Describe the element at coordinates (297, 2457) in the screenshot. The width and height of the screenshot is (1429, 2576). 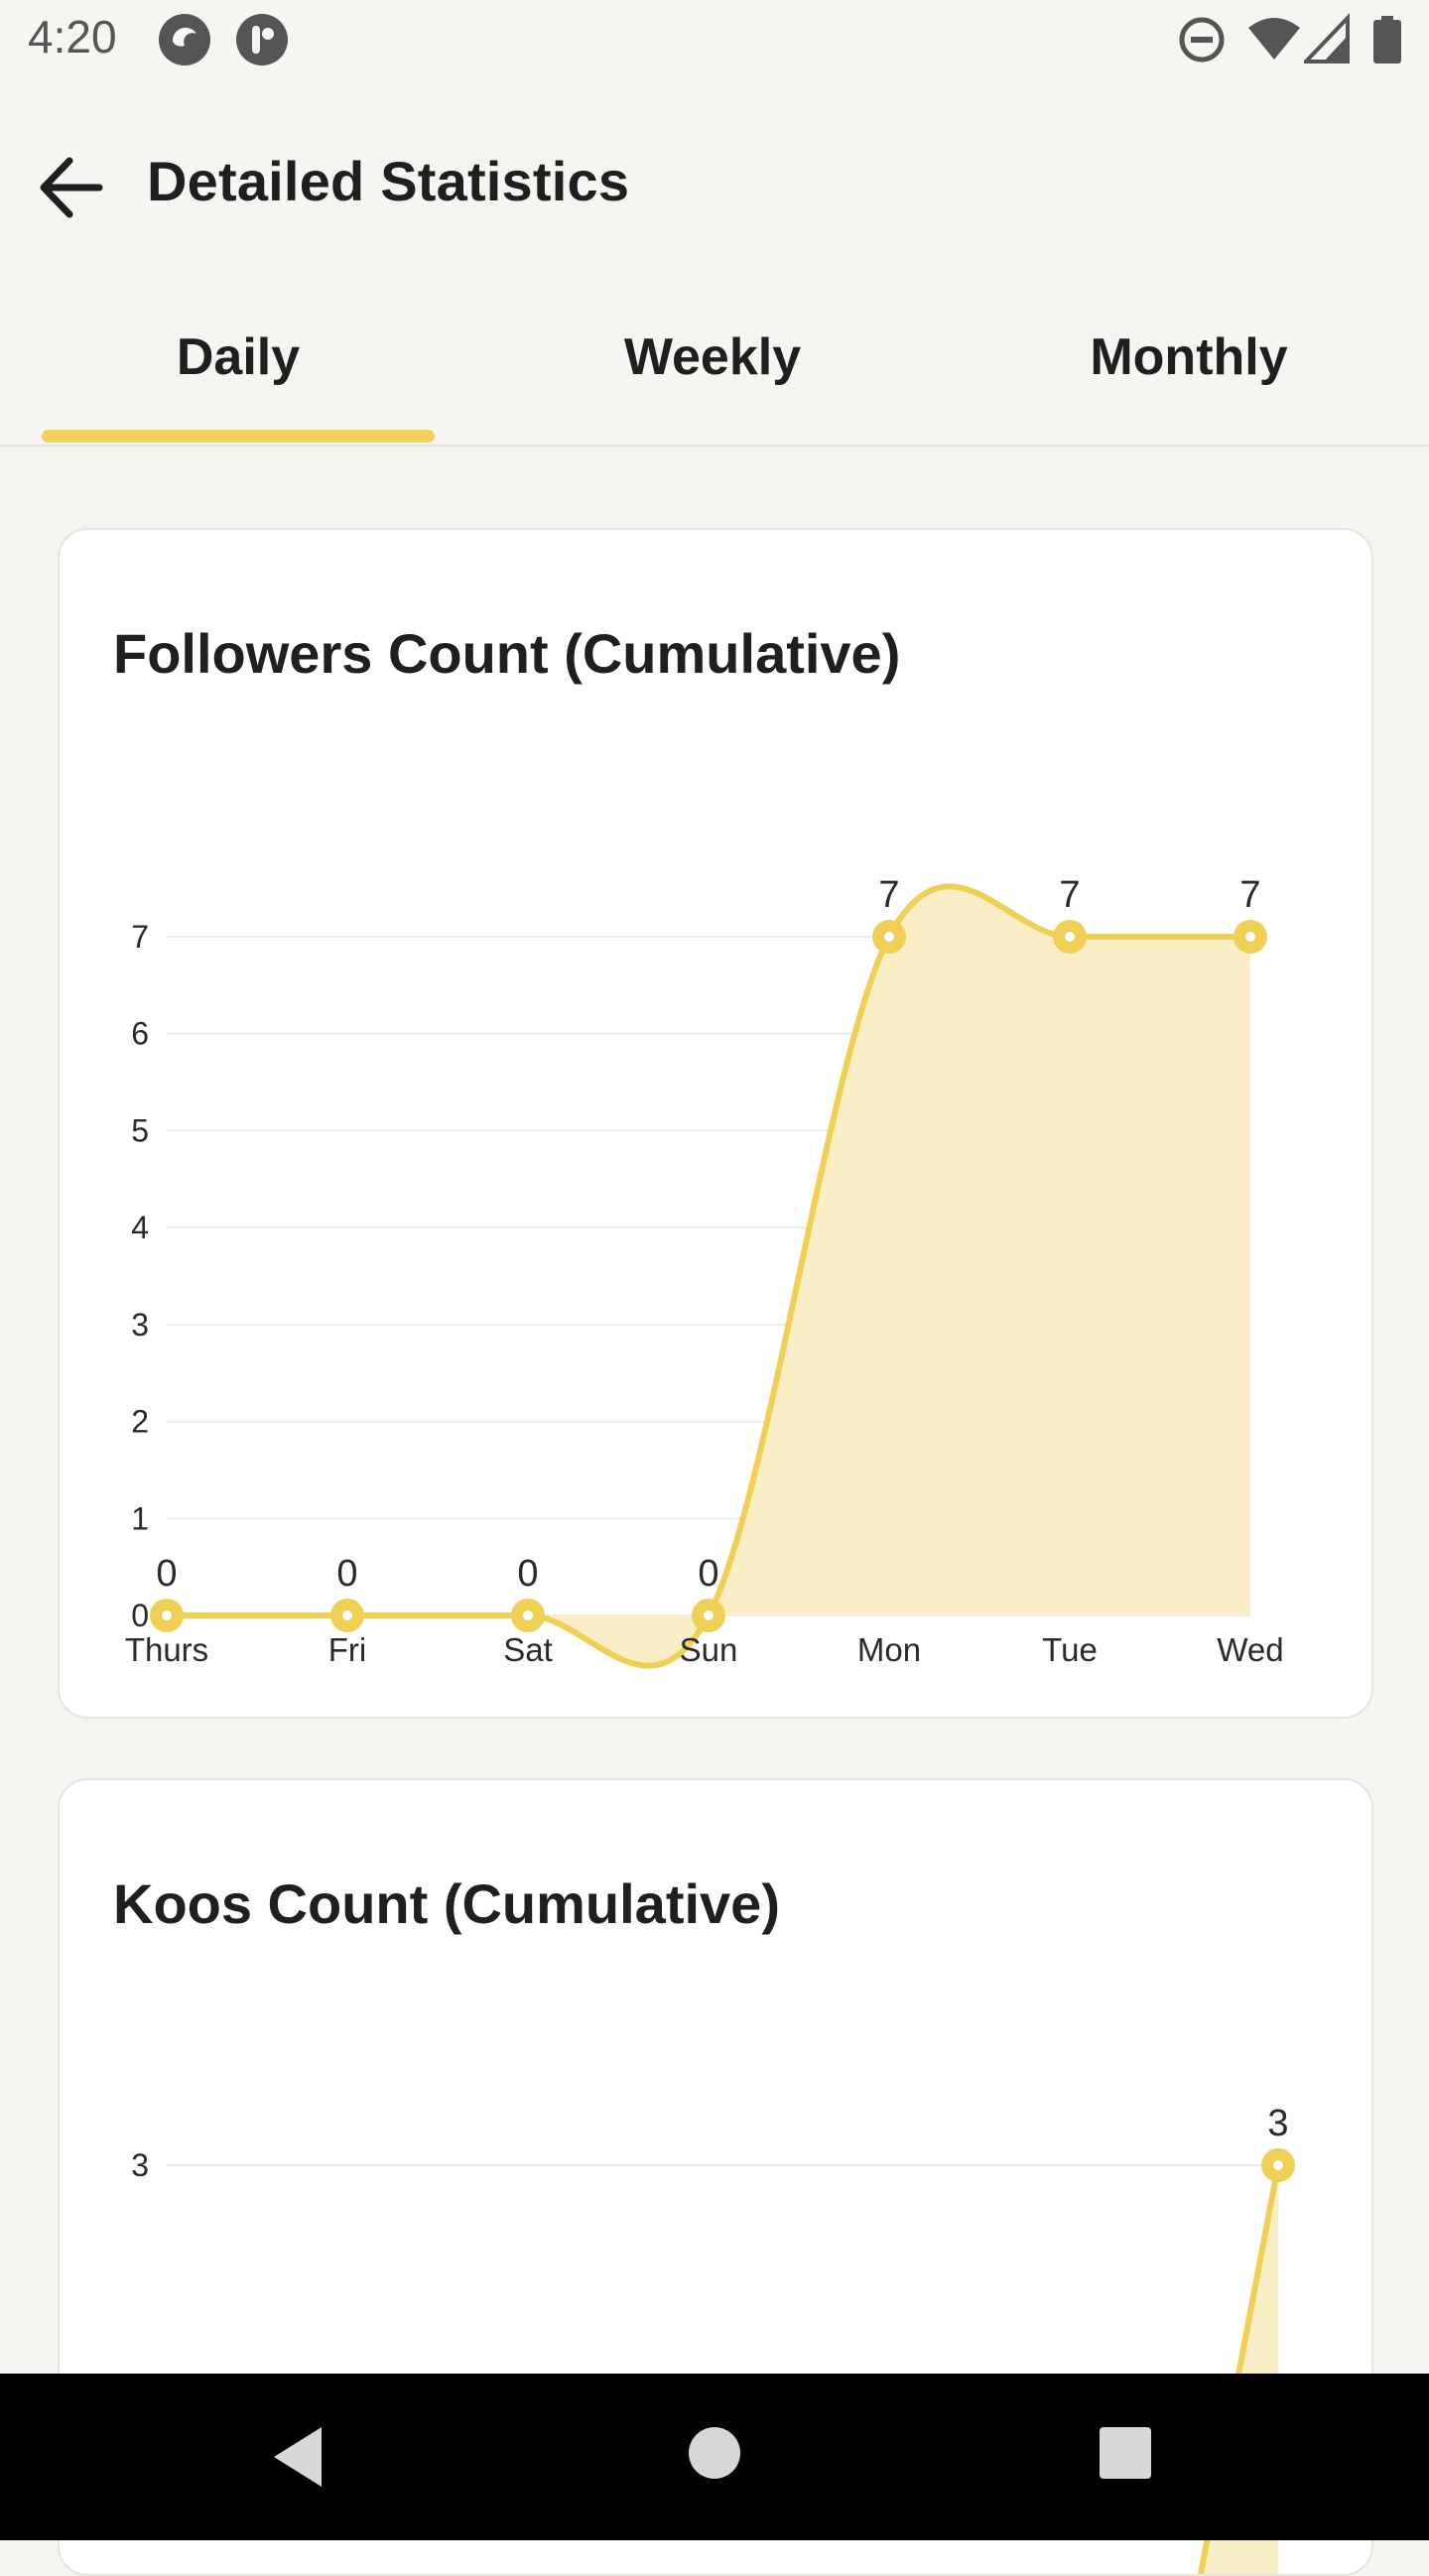
I see `back-nav-icon` at that location.